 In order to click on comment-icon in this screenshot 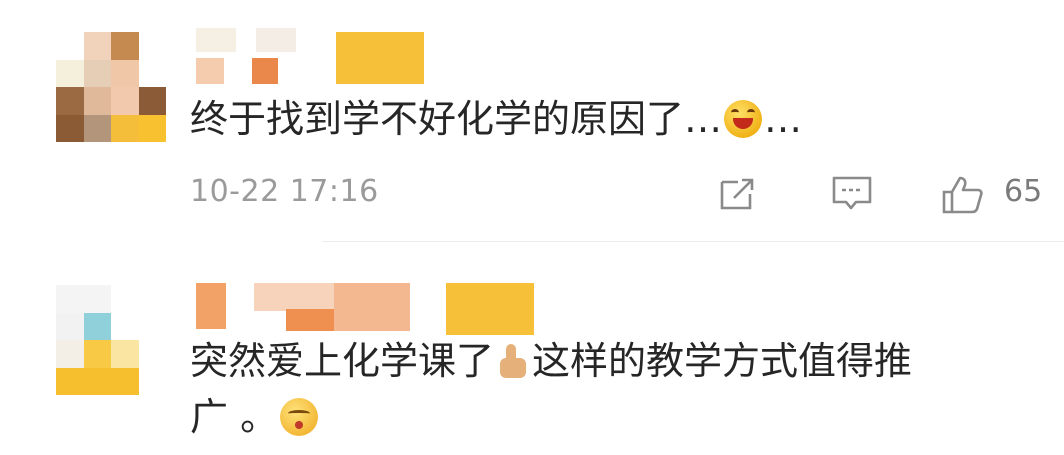, I will do `click(852, 194)`.